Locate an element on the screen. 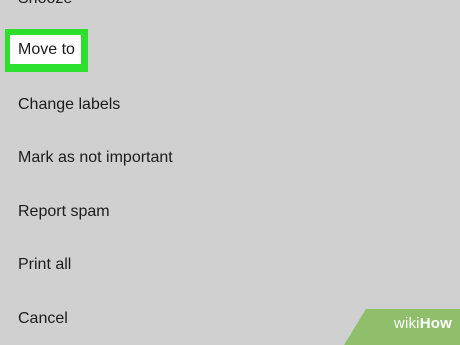  wikihow-watermark: wikiHow is located at coordinates (402, 325).